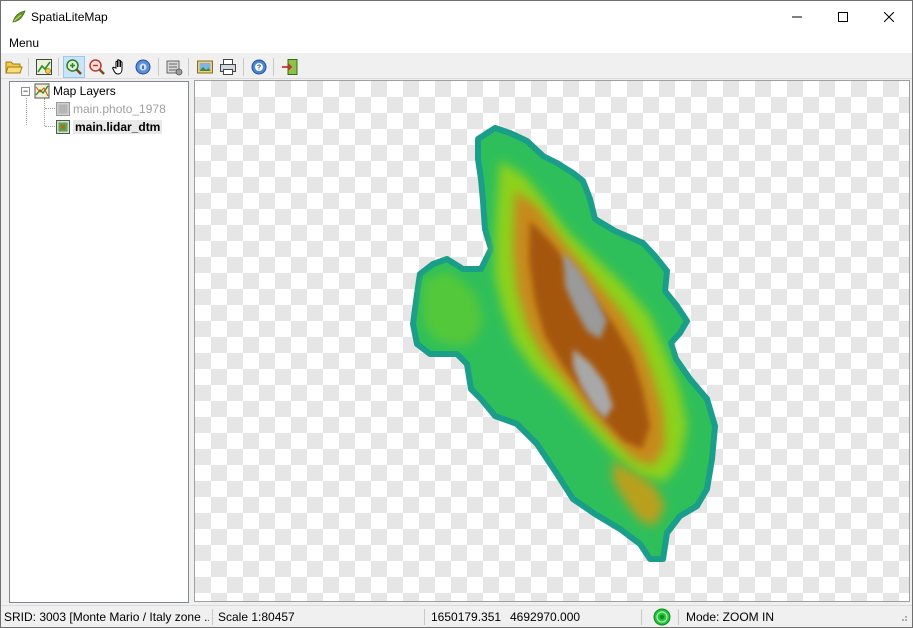 This screenshot has height=628, width=913. I want to click on export-image-button, so click(205, 67).